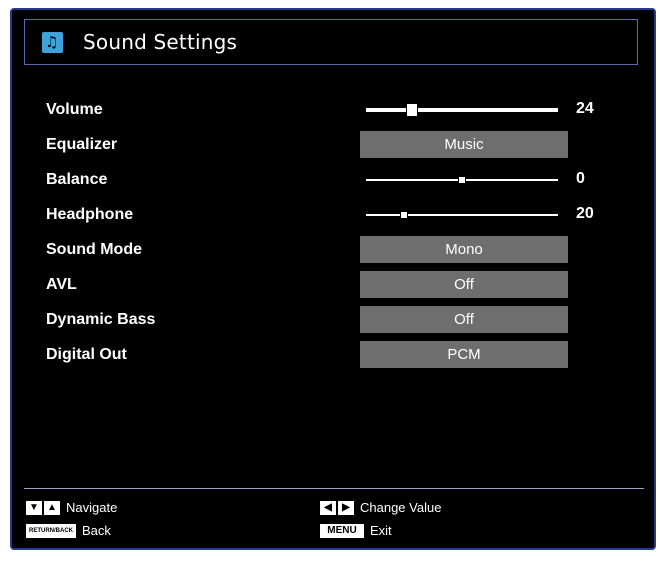  Describe the element at coordinates (326, 354) in the screenshot. I see `setting-row-digital-out: Digital Out PCM` at that location.